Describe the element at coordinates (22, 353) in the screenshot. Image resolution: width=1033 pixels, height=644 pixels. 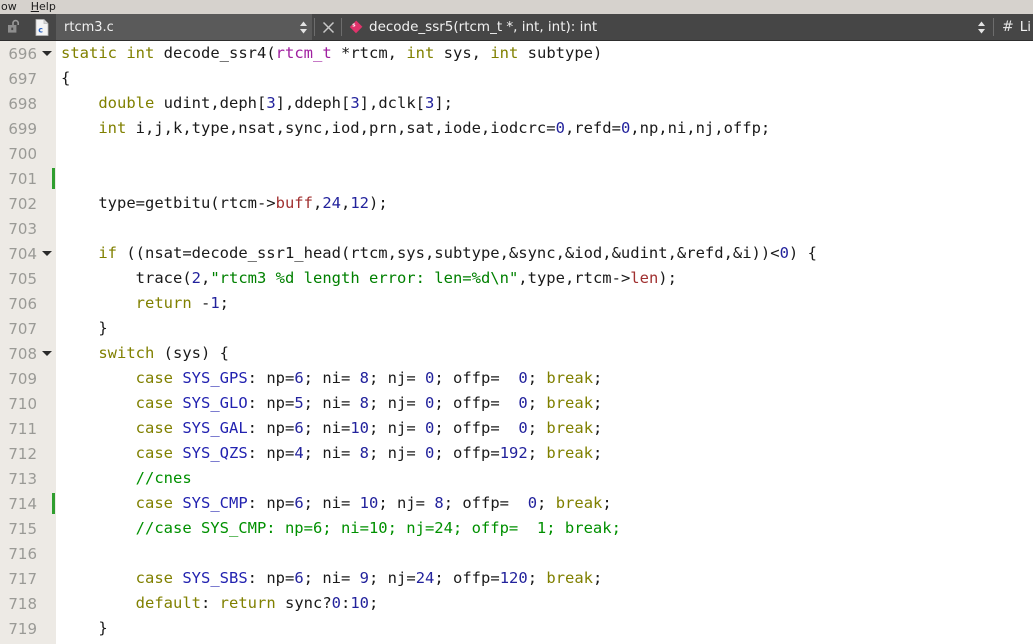
I see `line-number: 708` at that location.